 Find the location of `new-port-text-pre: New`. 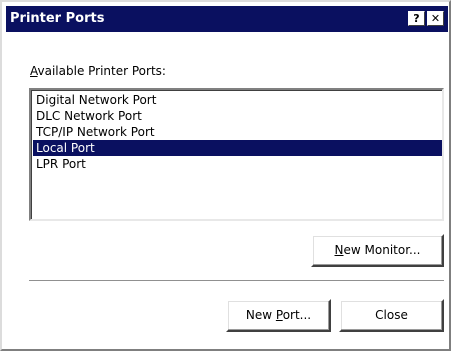

new-port-text-pre: New is located at coordinates (260, 315).